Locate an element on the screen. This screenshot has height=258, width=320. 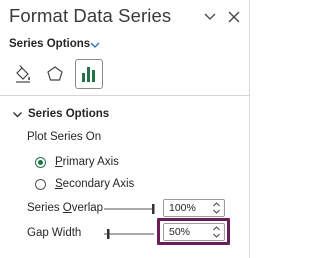
series-overlap-spinner: 100% is located at coordinates (194, 208).